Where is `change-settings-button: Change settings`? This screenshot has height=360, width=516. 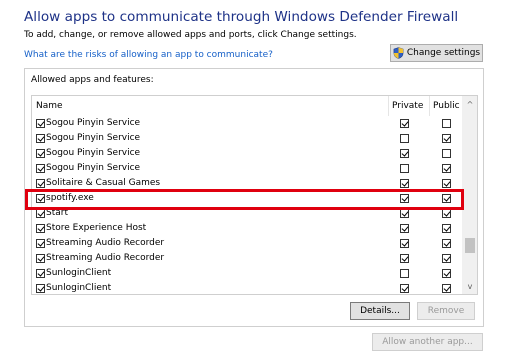 change-settings-button: Change settings is located at coordinates (436, 53).